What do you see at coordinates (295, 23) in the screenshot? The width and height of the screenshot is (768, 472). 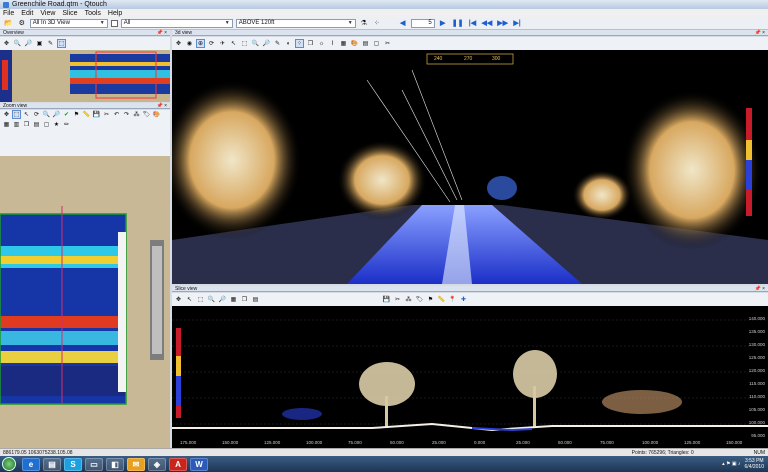 I see `class-select: ABOVE 120ft ▼` at bounding box center [295, 23].